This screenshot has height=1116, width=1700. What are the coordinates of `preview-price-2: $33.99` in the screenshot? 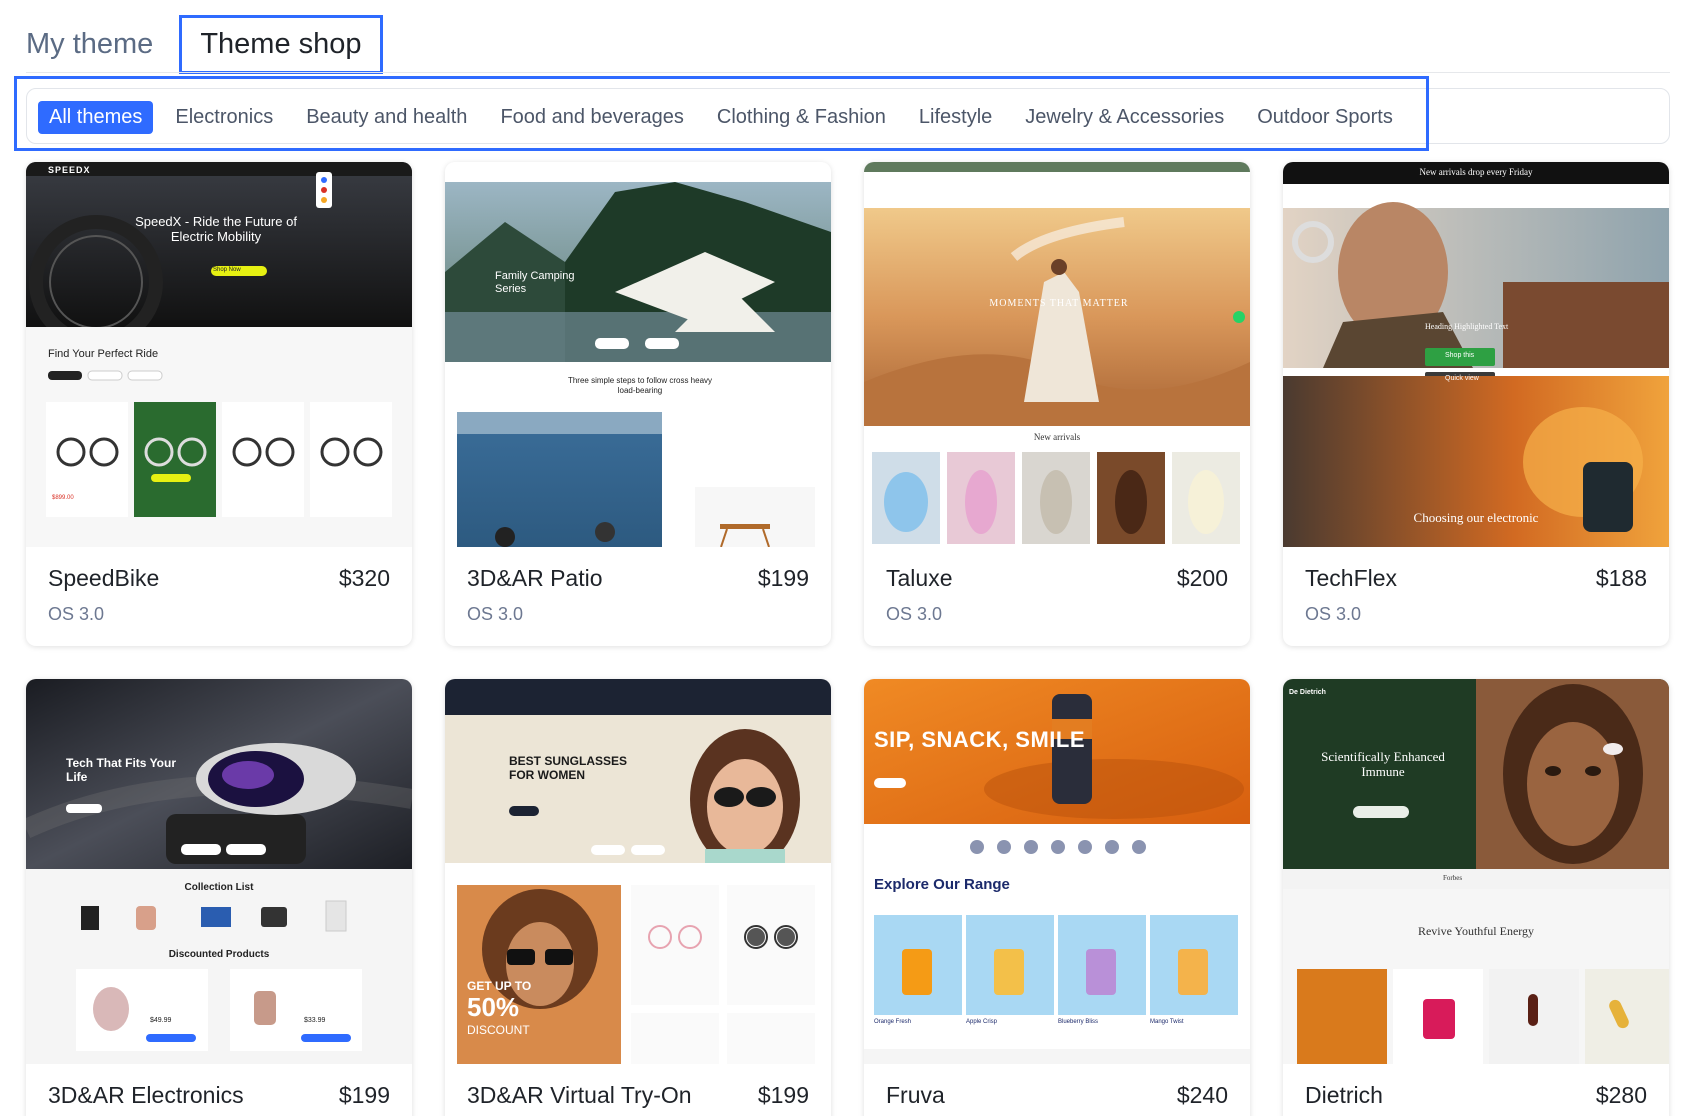 It's located at (315, 1020).